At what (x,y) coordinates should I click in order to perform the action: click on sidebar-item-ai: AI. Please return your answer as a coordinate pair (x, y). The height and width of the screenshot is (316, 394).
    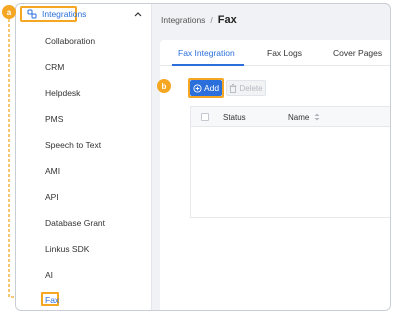
    Looking at the image, I should click on (49, 275).